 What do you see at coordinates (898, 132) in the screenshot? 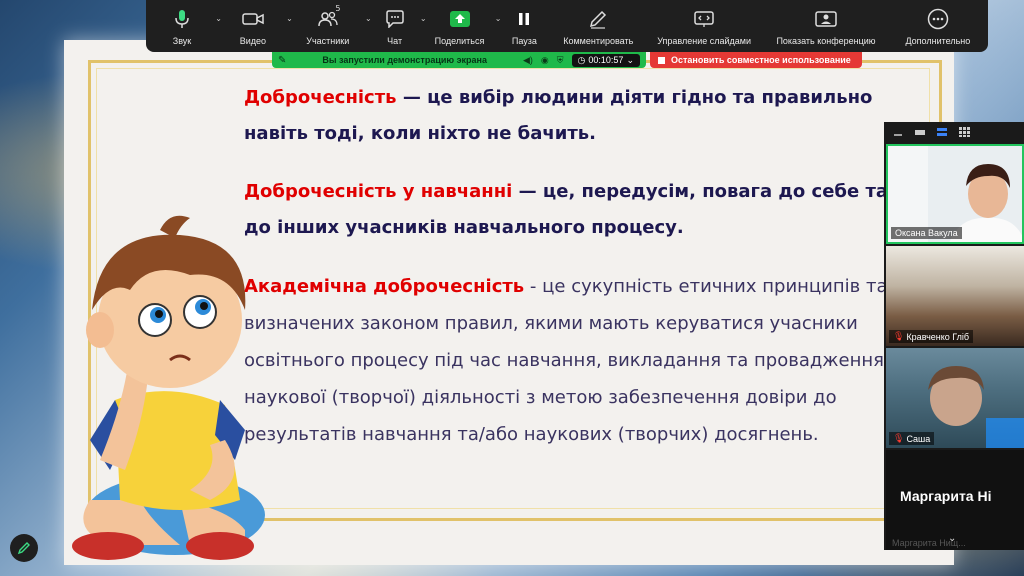
I see `minimize-icon` at bounding box center [898, 132].